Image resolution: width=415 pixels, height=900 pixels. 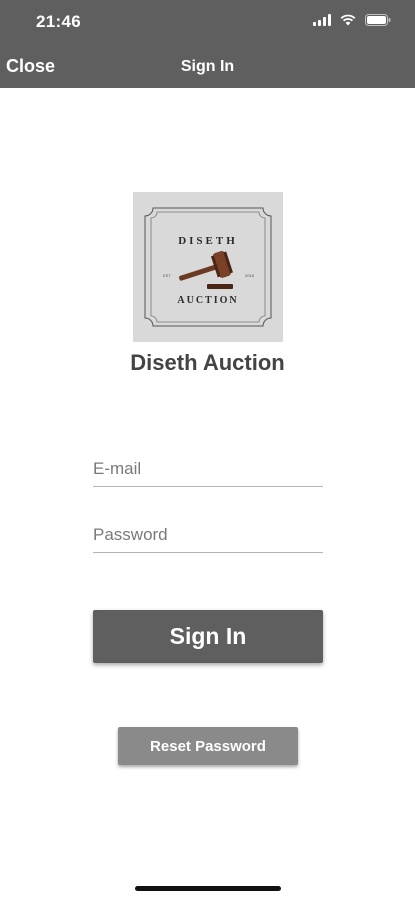 What do you see at coordinates (207, 44) in the screenshot?
I see `top-bar: 21:46 Close Sign In` at bounding box center [207, 44].